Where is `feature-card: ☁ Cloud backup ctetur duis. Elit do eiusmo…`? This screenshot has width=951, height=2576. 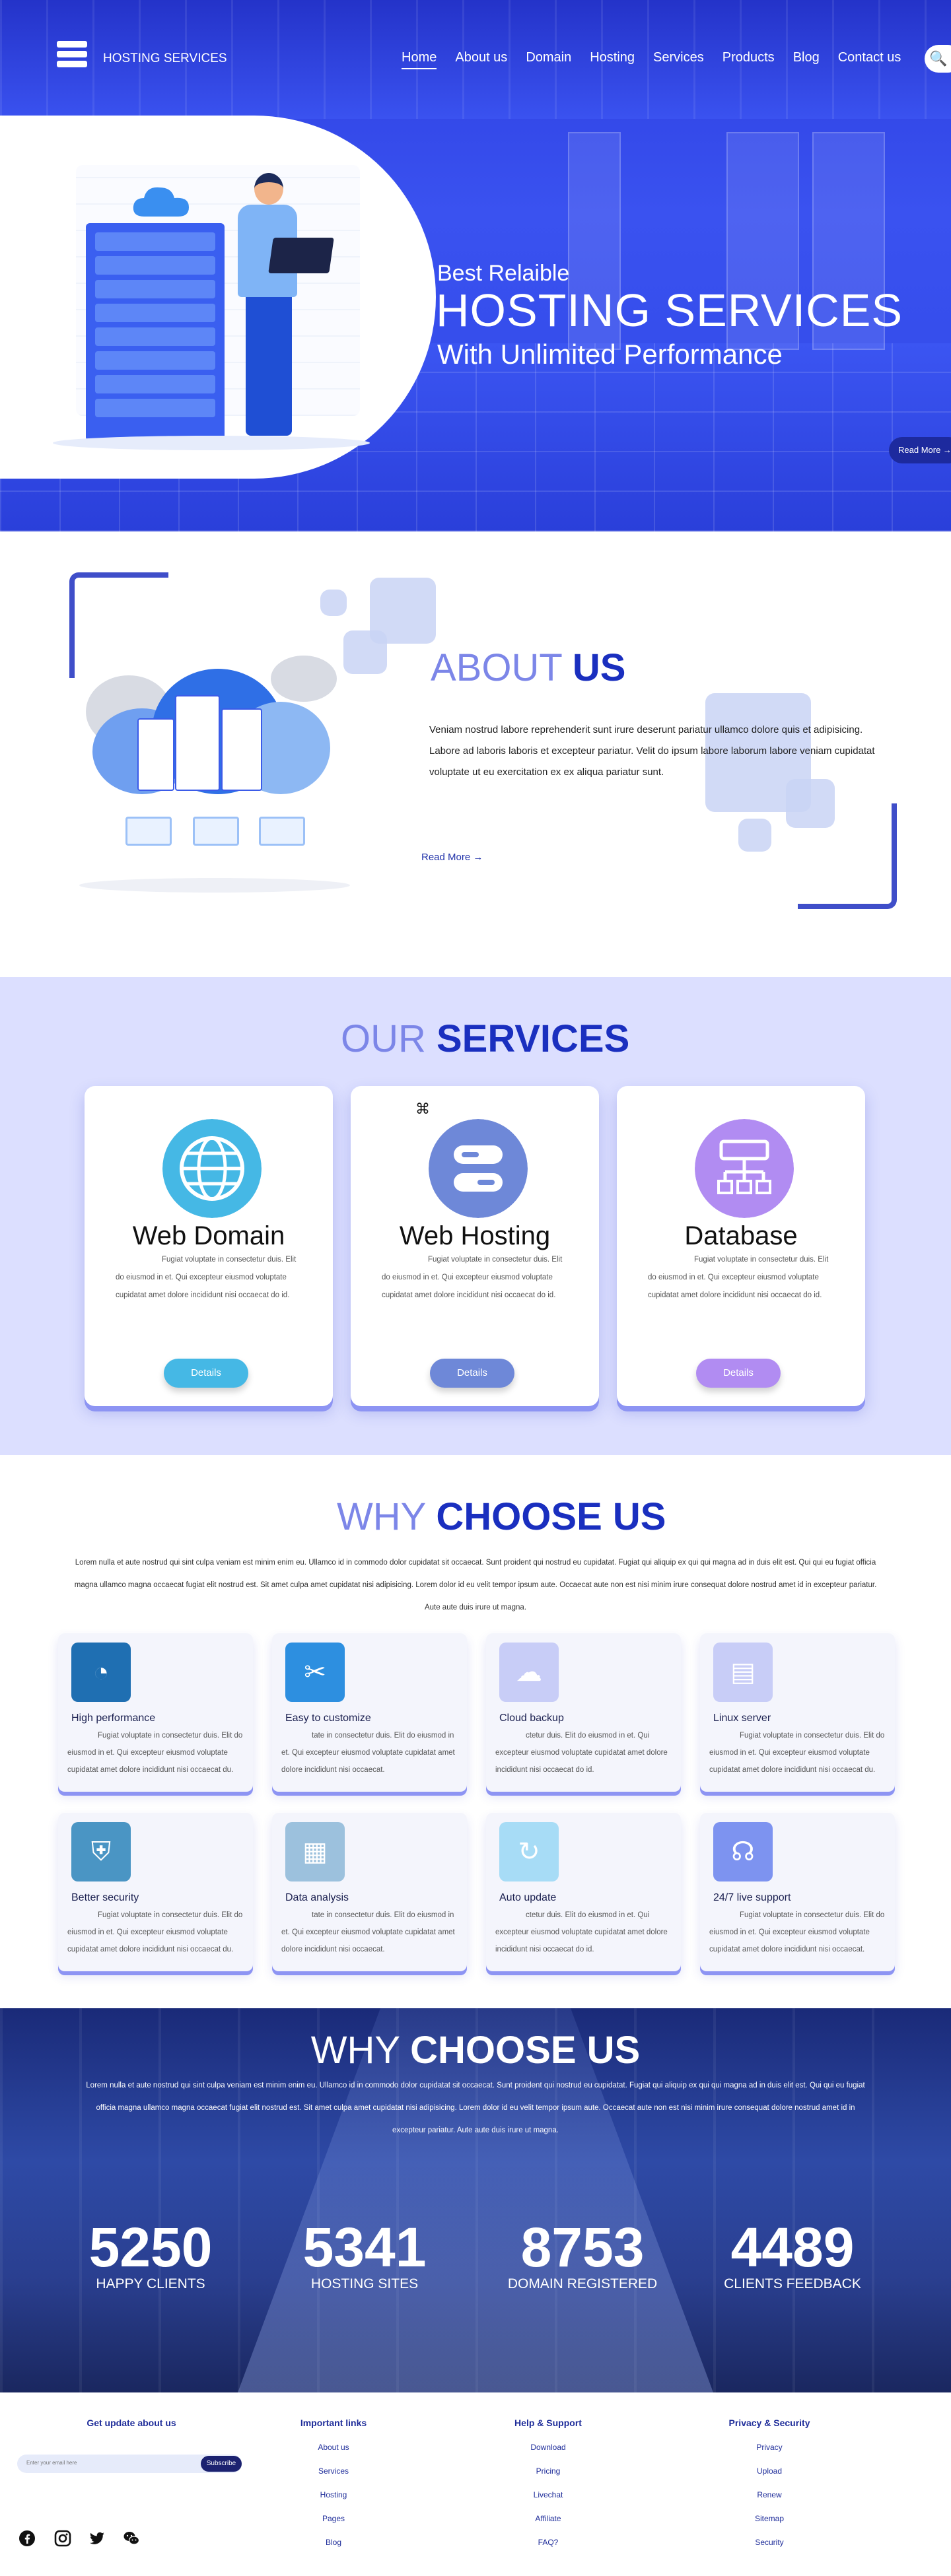
feature-card: ☁ Cloud backup ctetur duis. Elit do eiusmo… is located at coordinates (583, 1713).